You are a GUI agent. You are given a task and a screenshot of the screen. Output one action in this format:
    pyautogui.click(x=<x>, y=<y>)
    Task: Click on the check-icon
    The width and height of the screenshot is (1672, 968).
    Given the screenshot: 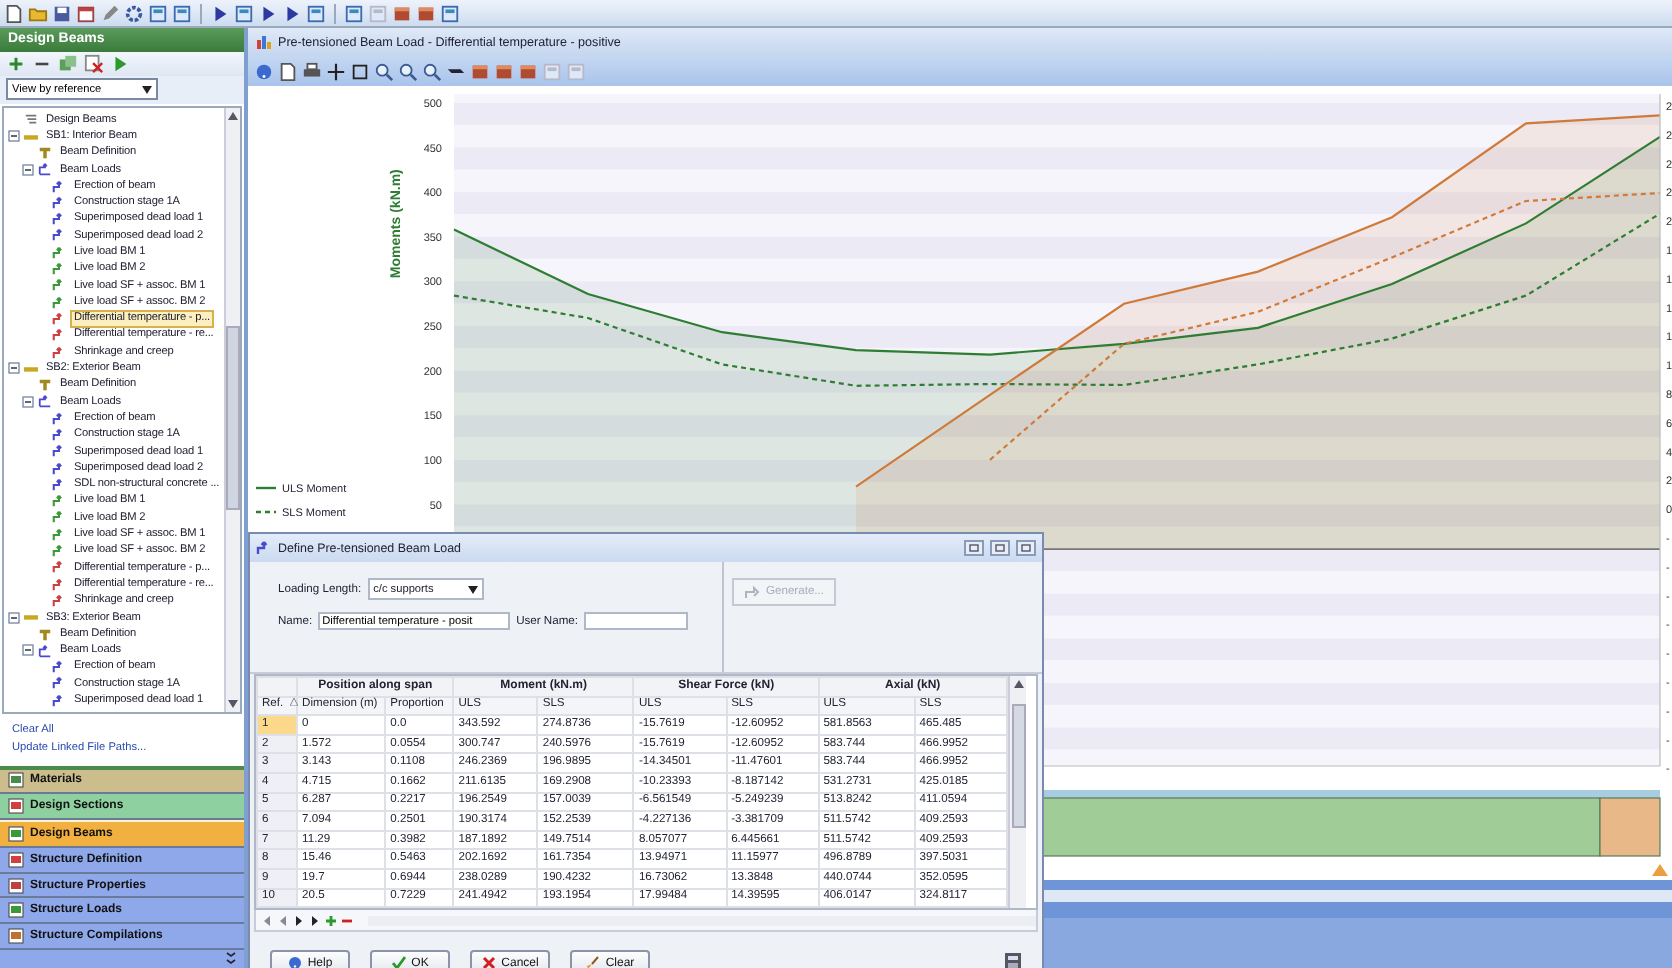 What is the action you would take?
    pyautogui.click(x=398, y=962)
    